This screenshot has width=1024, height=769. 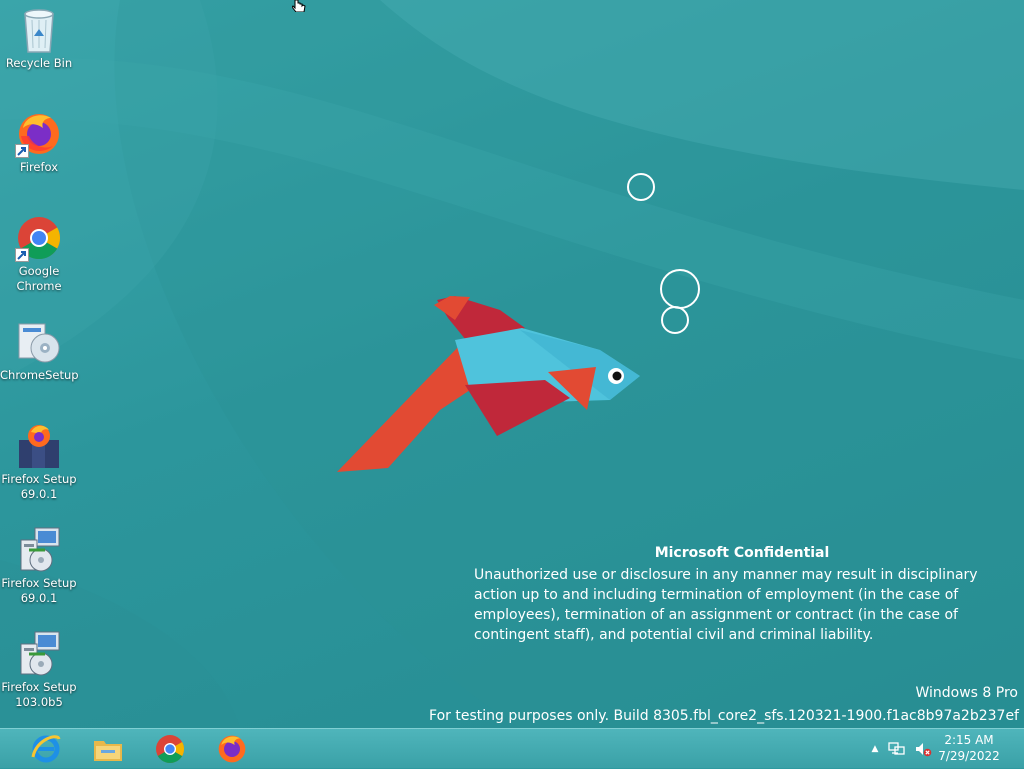 I want to click on volume-muted-icon, so click(x=923, y=749).